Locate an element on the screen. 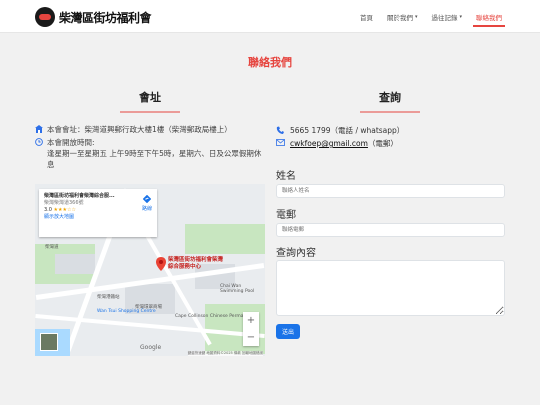 The image size is (540, 405). nav-item-records: 過往記錄 ▾ is located at coordinates (446, 16).